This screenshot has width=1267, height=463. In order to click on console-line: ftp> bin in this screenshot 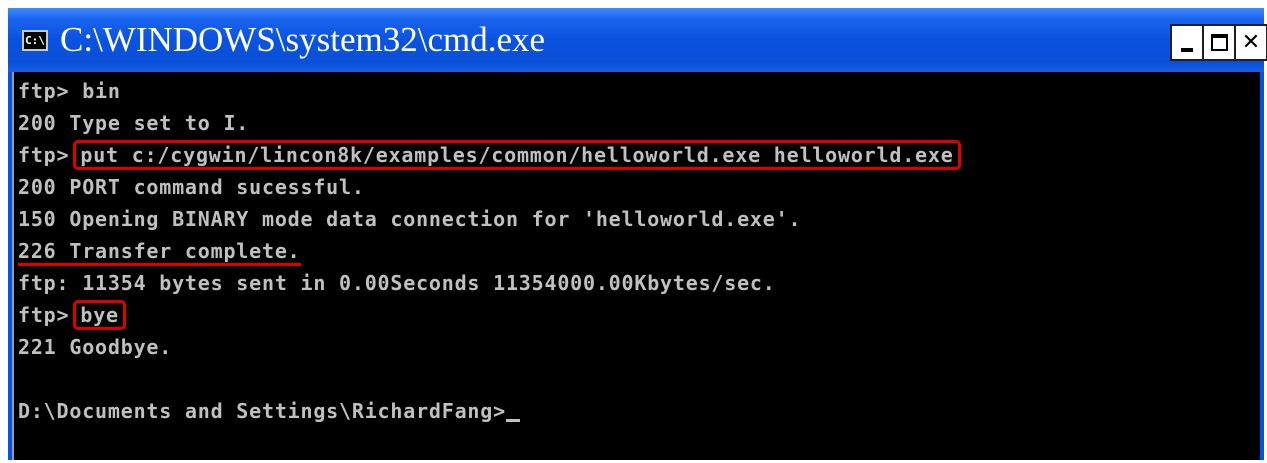, I will do `click(69, 91)`.